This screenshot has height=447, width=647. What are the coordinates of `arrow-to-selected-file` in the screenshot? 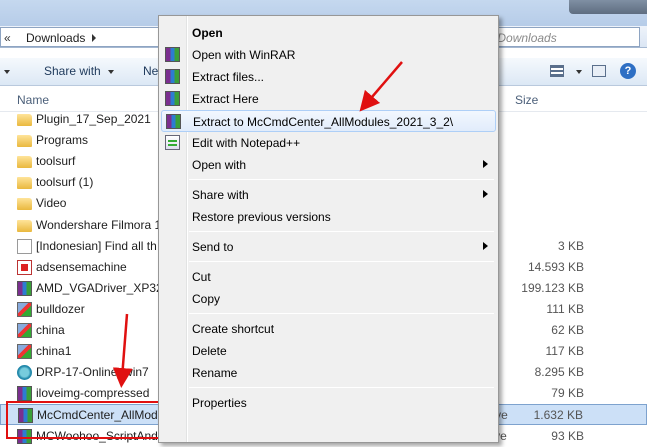 It's located at (122, 350).